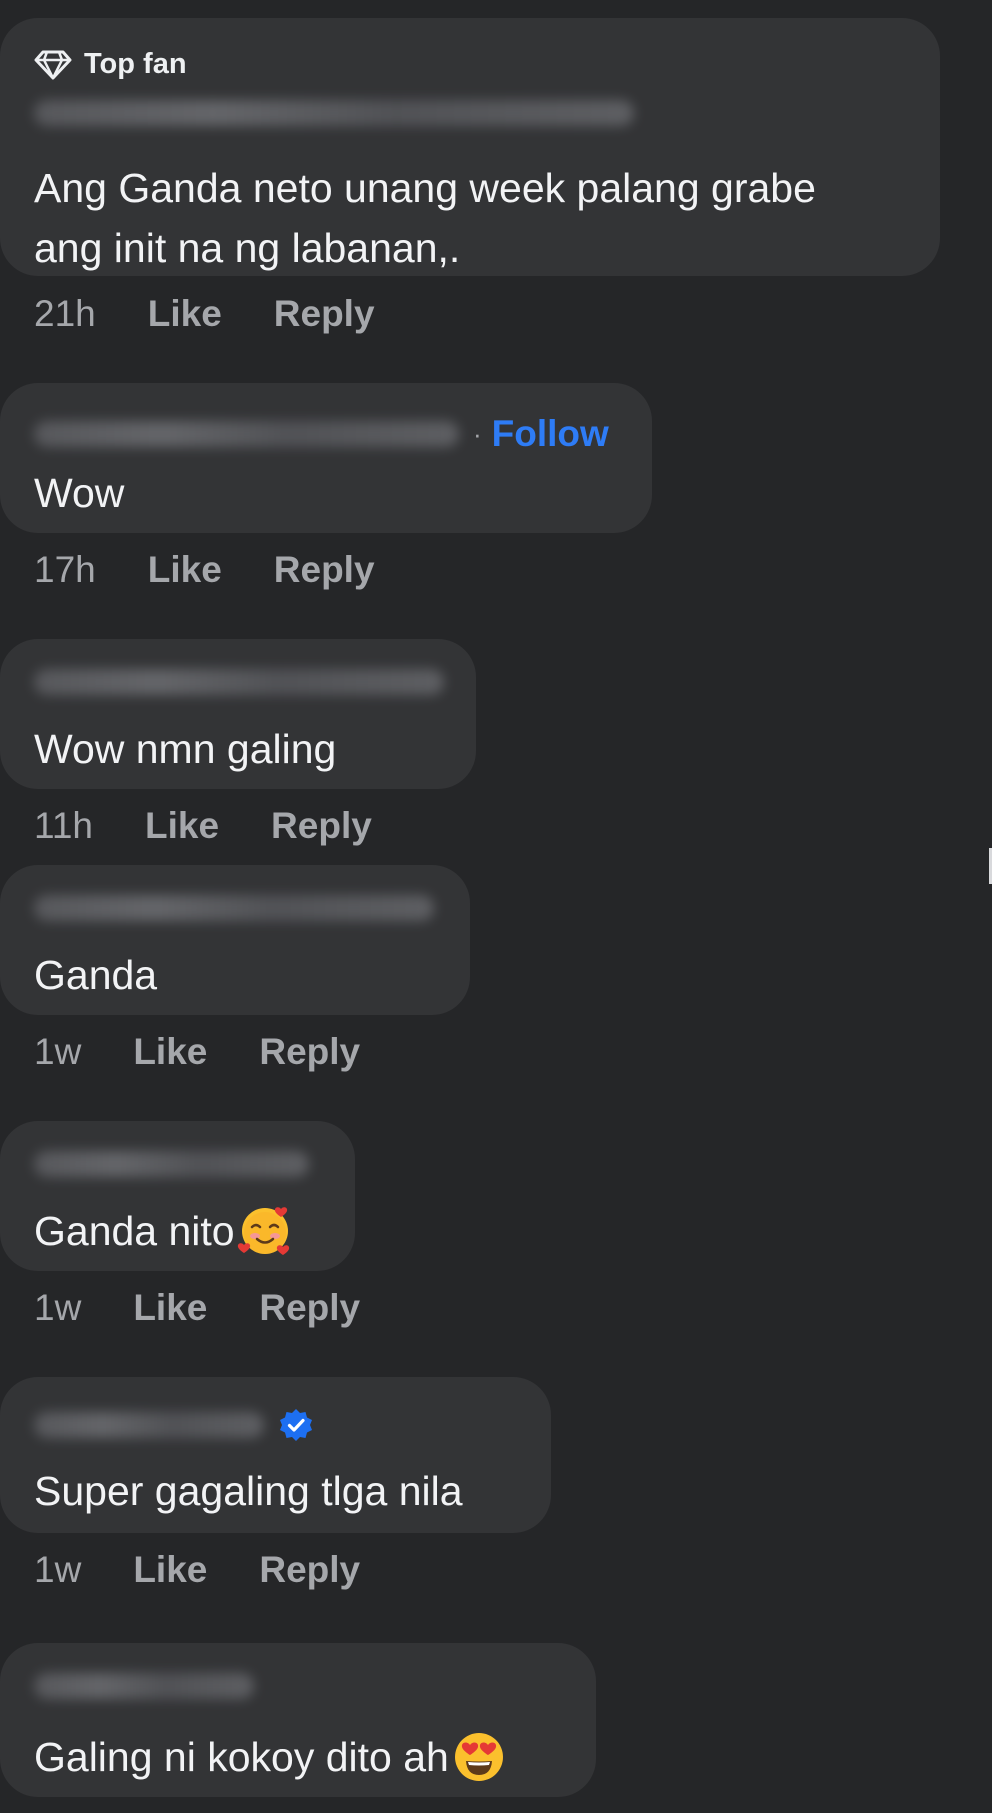 This screenshot has width=992, height=1813. I want to click on comment-text: Ganda nito, so click(163, 1231).